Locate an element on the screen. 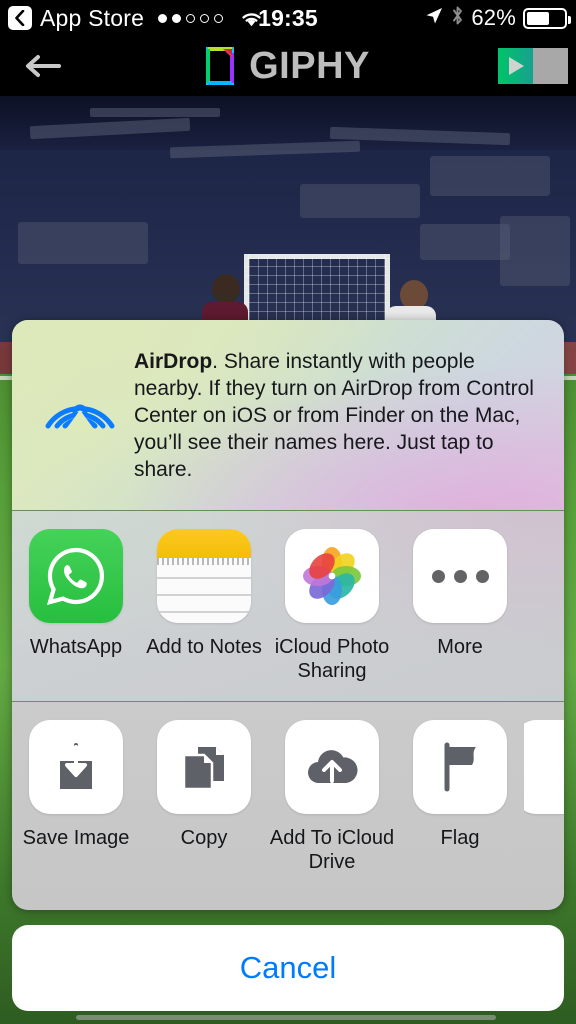  airdrop-title: AirDrop is located at coordinates (173, 361).